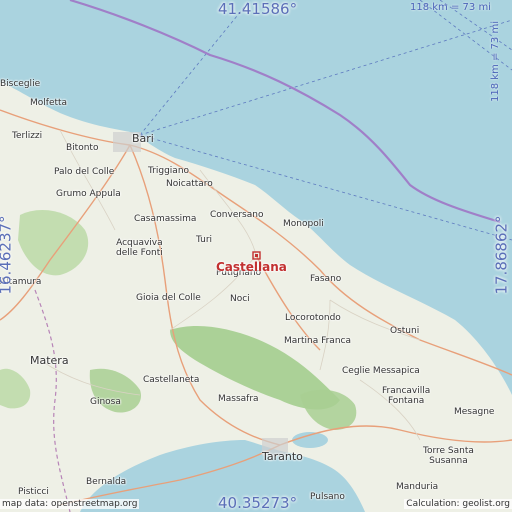 The height and width of the screenshot is (512, 512). I want to click on map-data-attribution: map data: openstreetmap.org, so click(70, 504).